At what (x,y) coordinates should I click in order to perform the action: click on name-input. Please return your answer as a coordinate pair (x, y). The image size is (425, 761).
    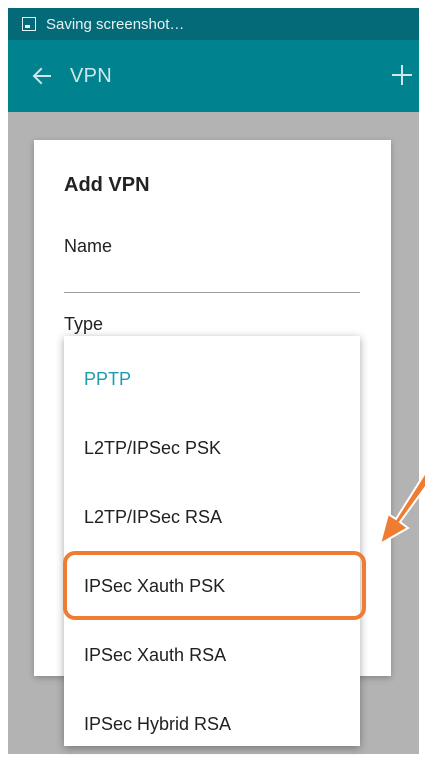
    Looking at the image, I should click on (212, 292).